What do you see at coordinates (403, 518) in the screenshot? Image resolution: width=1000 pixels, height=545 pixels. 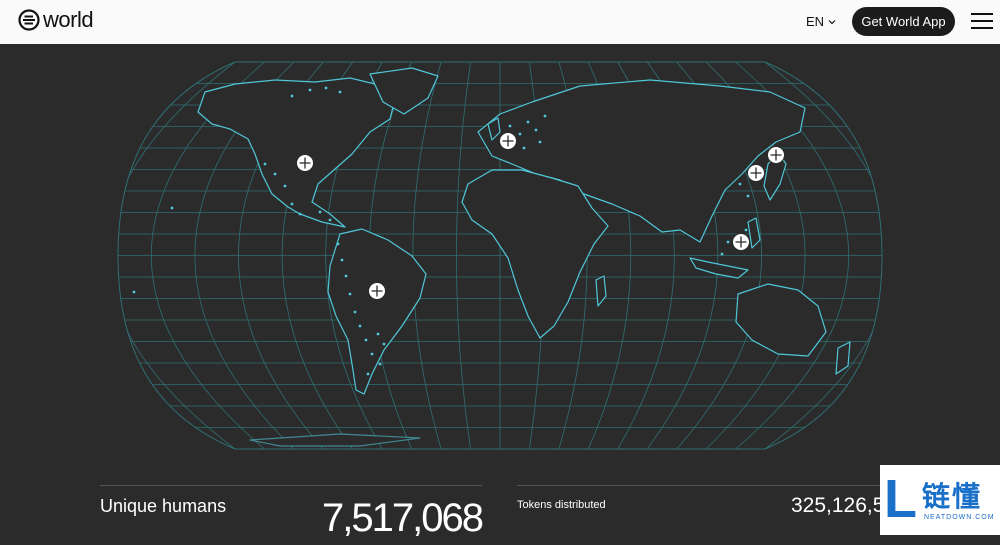 I see `unique-humans-value: 7,517,068` at bounding box center [403, 518].